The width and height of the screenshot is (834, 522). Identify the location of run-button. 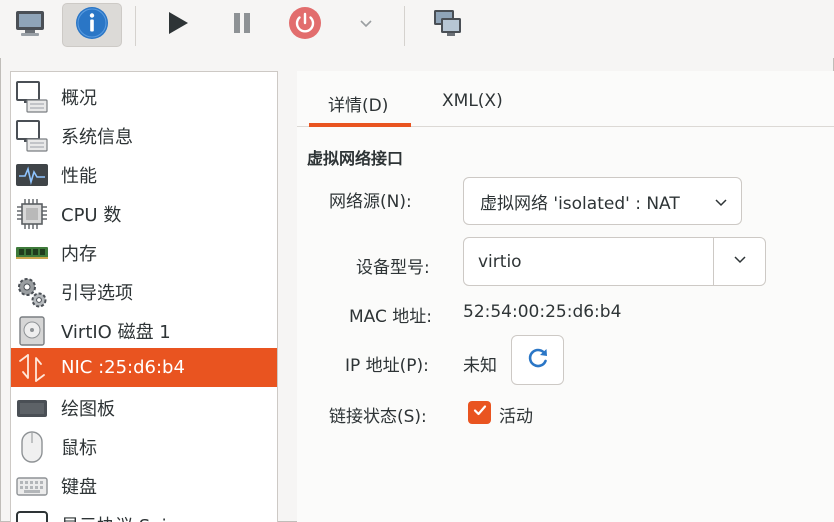
(178, 25).